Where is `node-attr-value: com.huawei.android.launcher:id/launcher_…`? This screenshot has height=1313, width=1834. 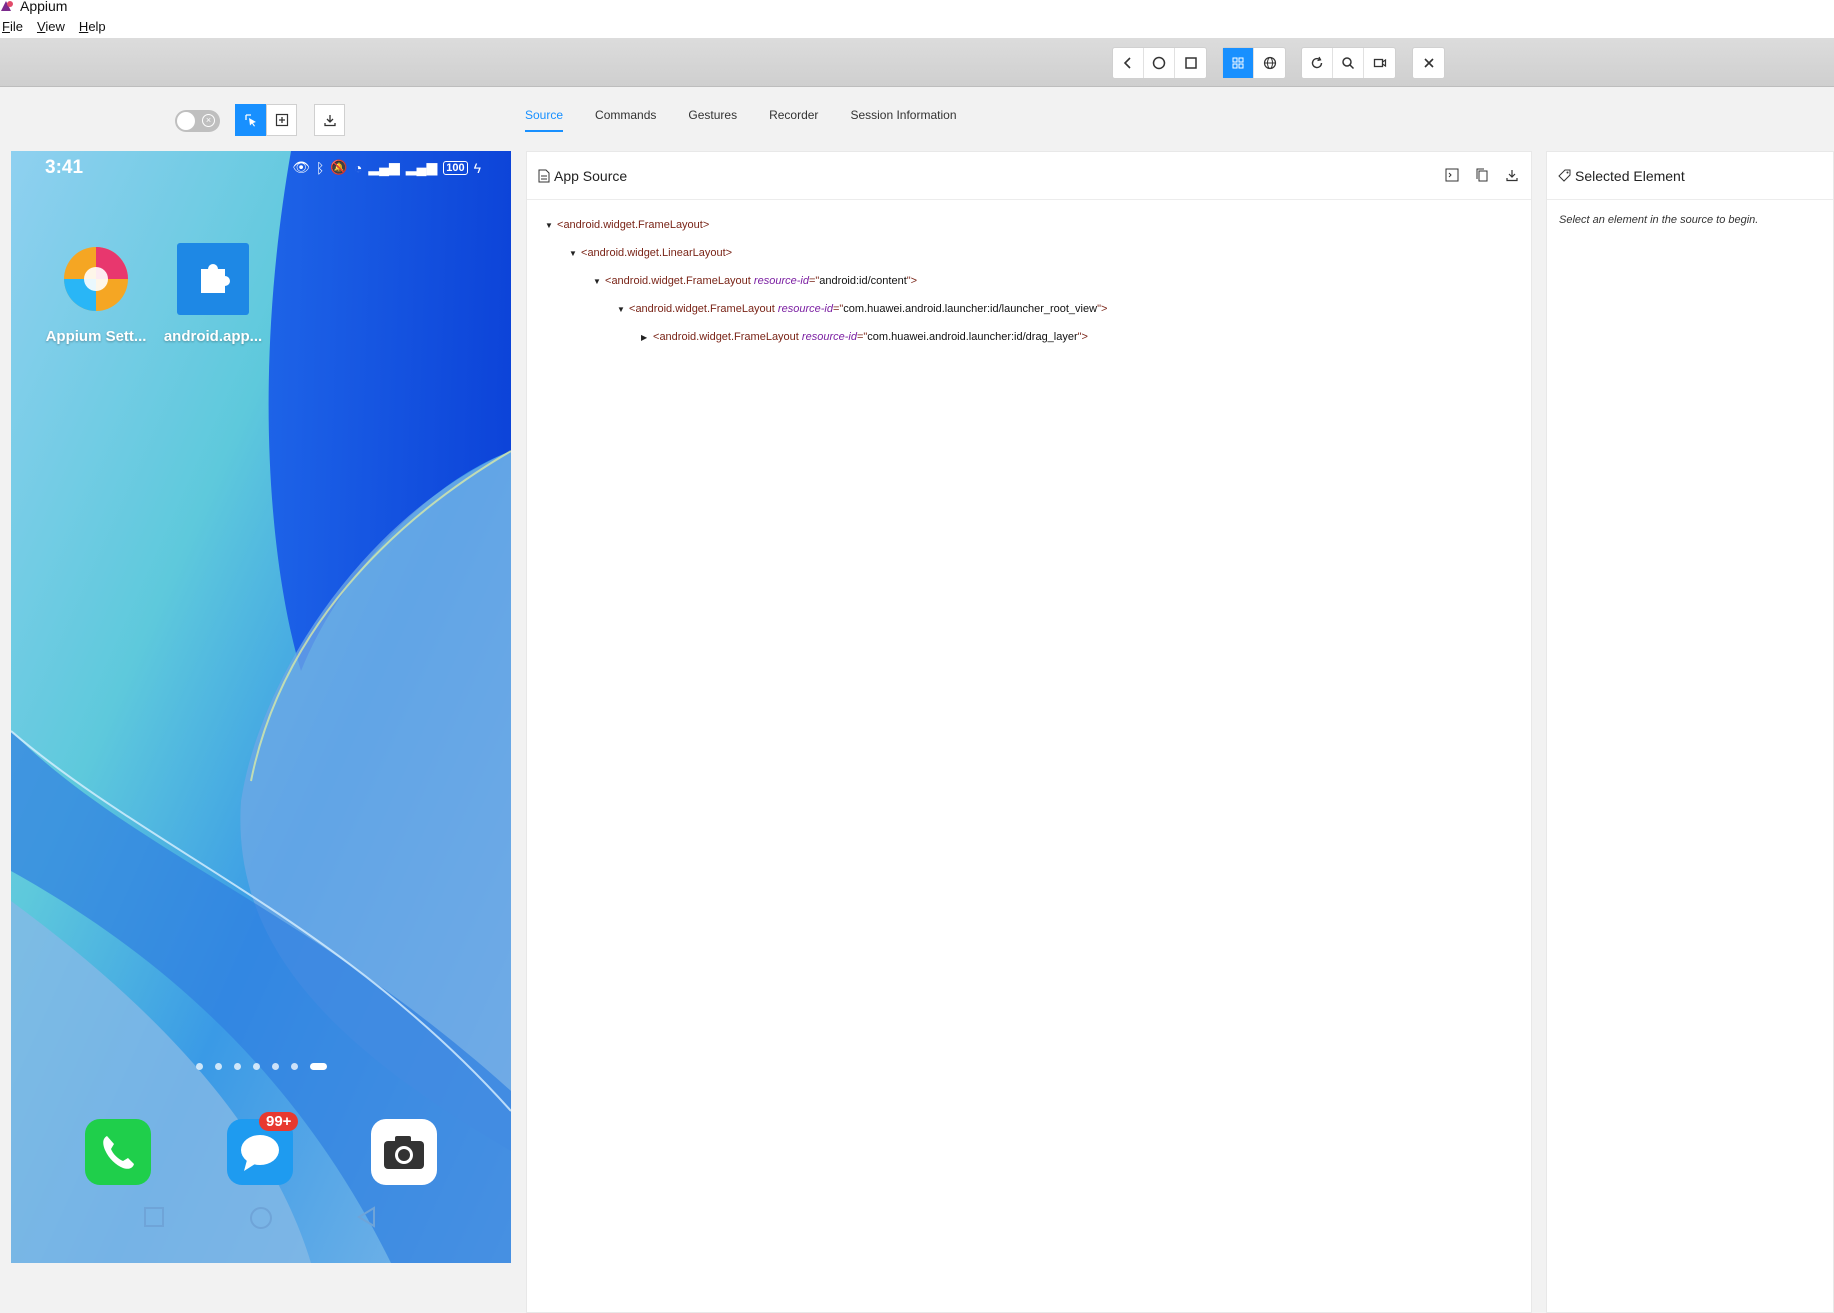 node-attr-value: com.huawei.android.launcher:id/launcher_… is located at coordinates (970, 309).